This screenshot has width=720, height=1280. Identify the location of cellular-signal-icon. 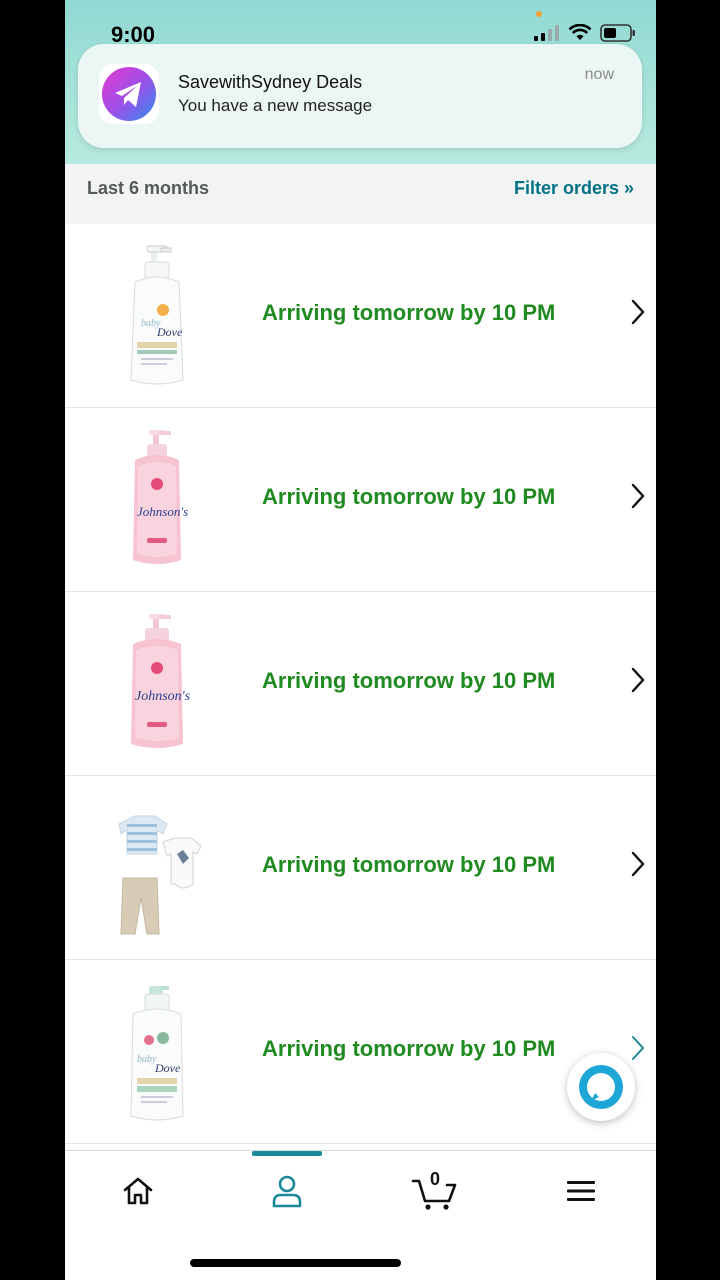
(546, 33).